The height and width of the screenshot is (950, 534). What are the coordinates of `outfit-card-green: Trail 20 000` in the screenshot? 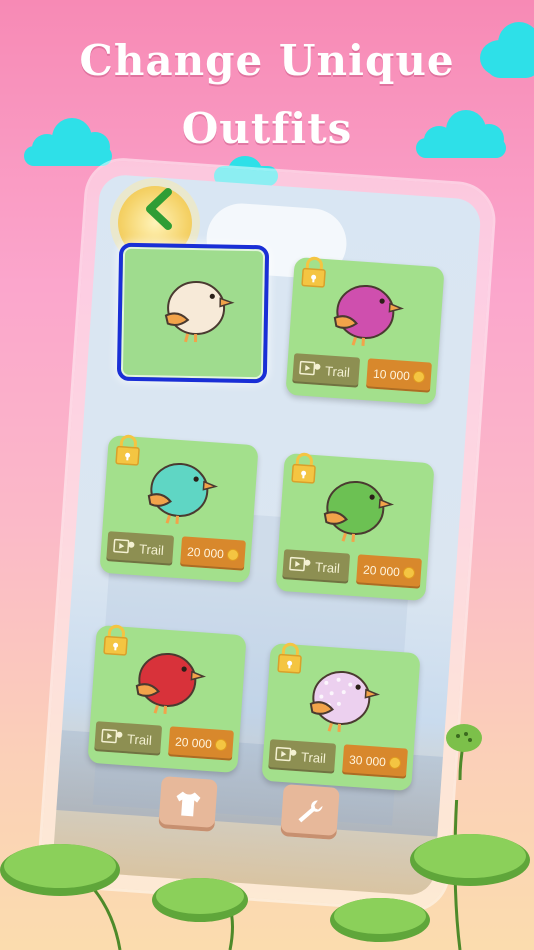 It's located at (355, 526).